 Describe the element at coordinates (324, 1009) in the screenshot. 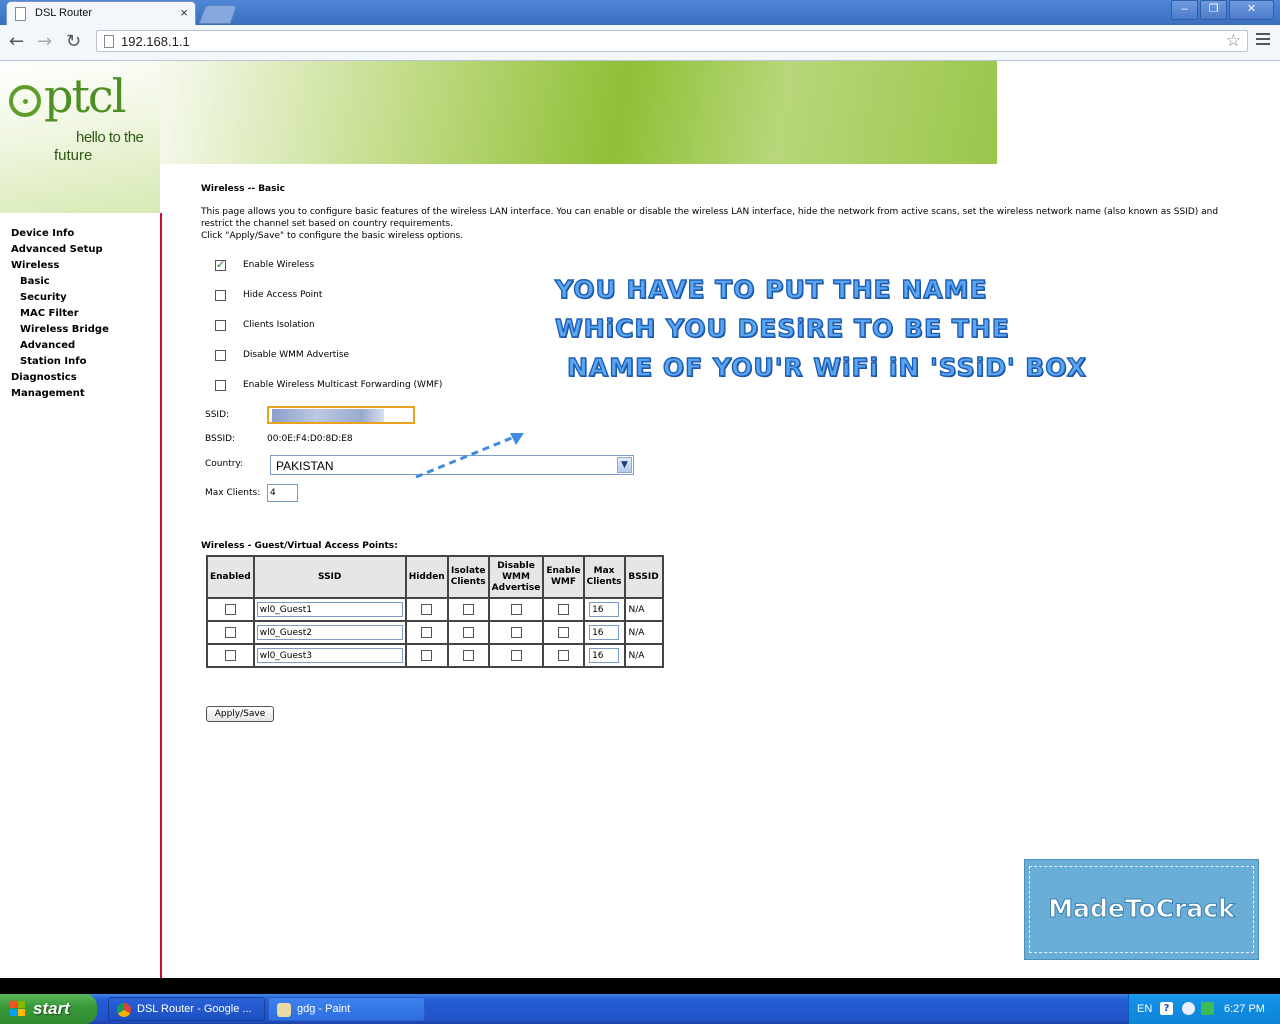

I see `taskbar-item-label: gdg - Paint` at that location.